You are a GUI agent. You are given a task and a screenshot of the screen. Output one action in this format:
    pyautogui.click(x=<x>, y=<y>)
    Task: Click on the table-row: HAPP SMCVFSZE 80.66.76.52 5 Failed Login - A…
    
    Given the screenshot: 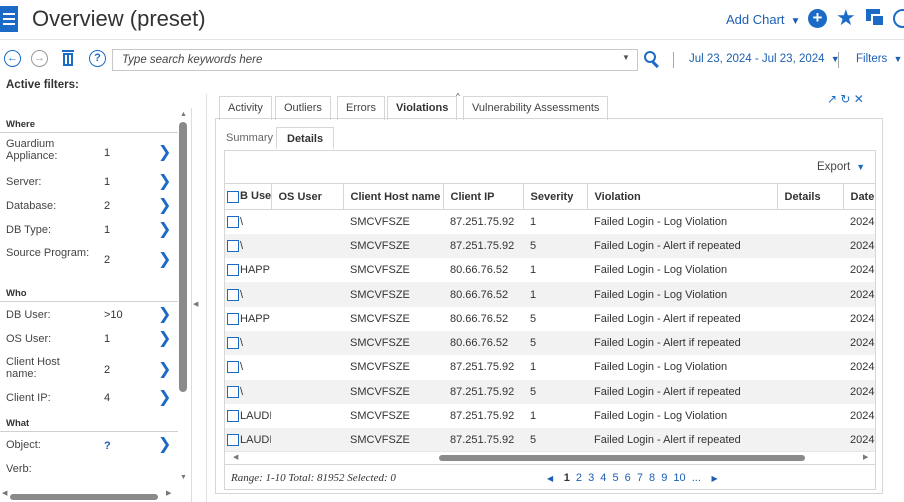 What is the action you would take?
    pyautogui.click(x=550, y=319)
    